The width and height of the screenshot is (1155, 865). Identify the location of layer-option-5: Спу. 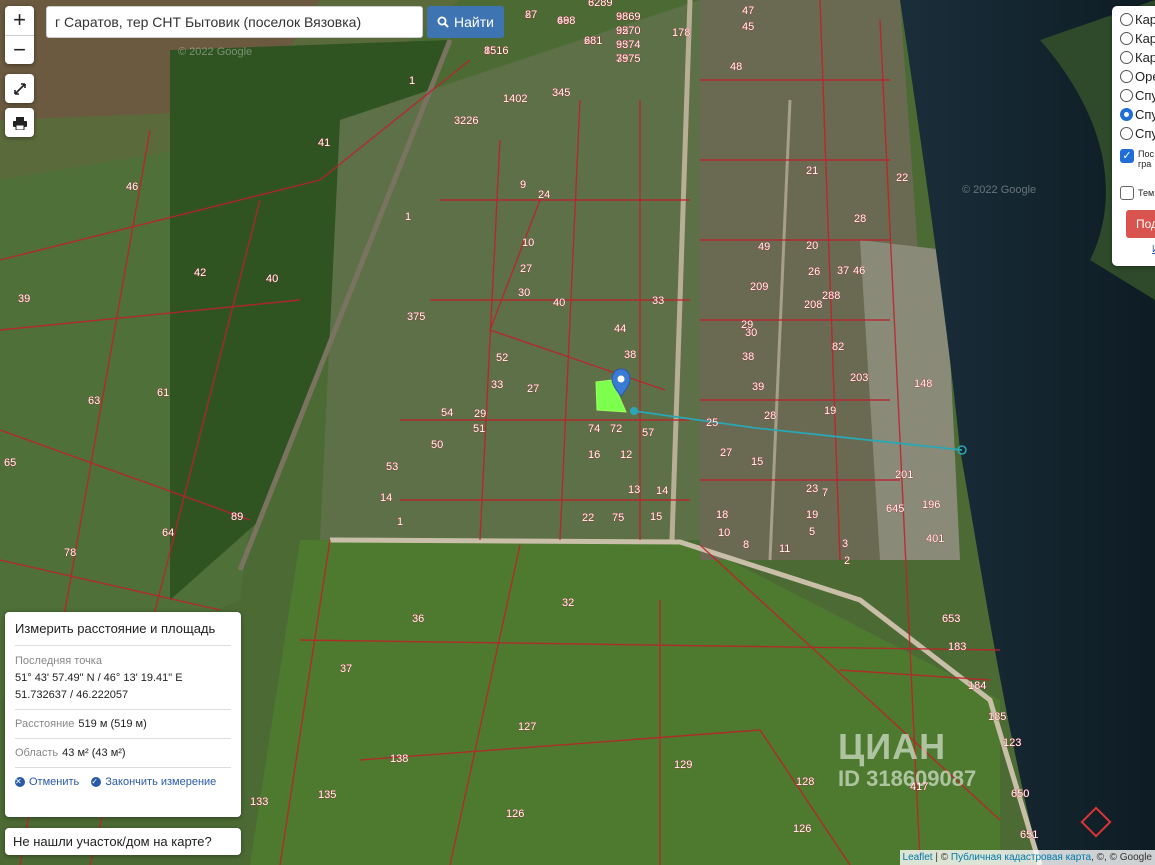
(1133, 114).